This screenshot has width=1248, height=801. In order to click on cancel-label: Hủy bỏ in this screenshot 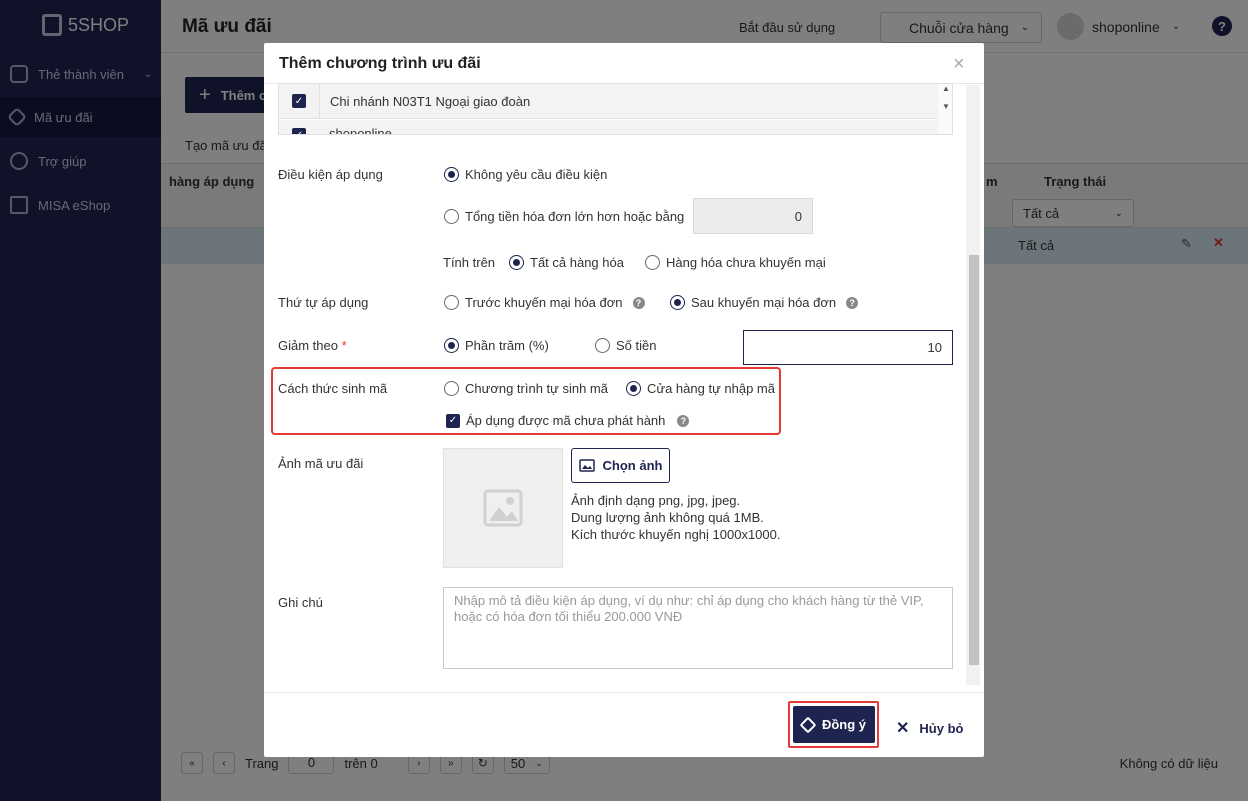, I will do `click(941, 728)`.